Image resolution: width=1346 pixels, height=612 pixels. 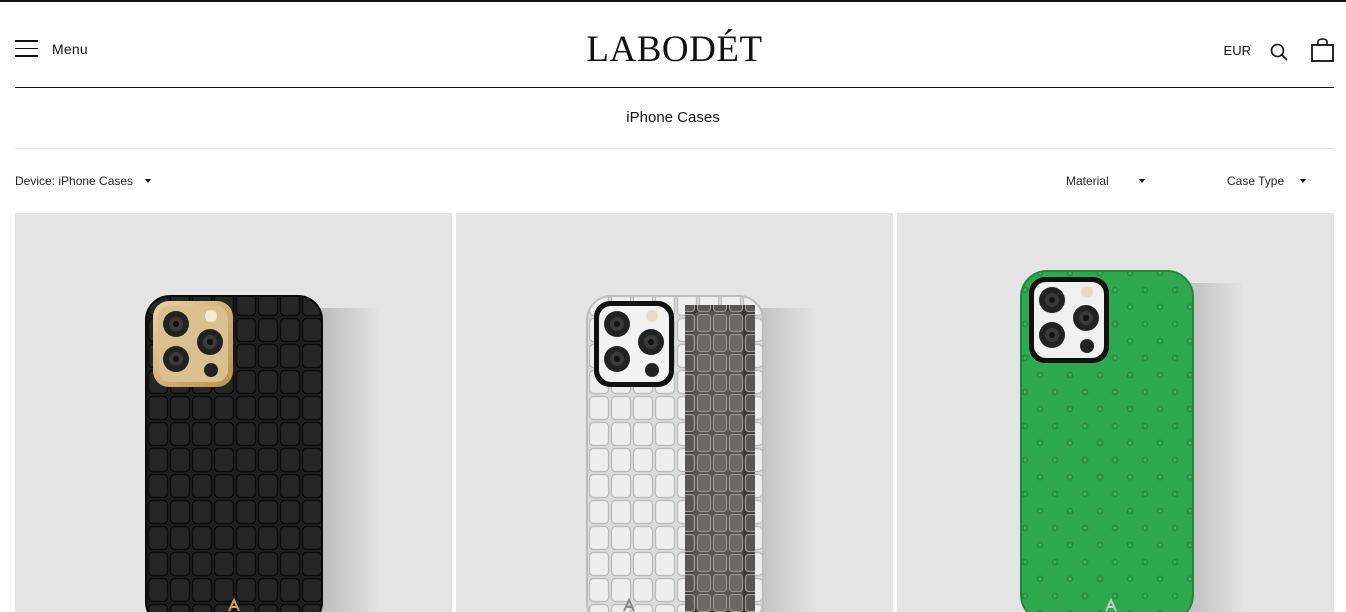 I want to click on menu-label: Menu, so click(x=70, y=48).